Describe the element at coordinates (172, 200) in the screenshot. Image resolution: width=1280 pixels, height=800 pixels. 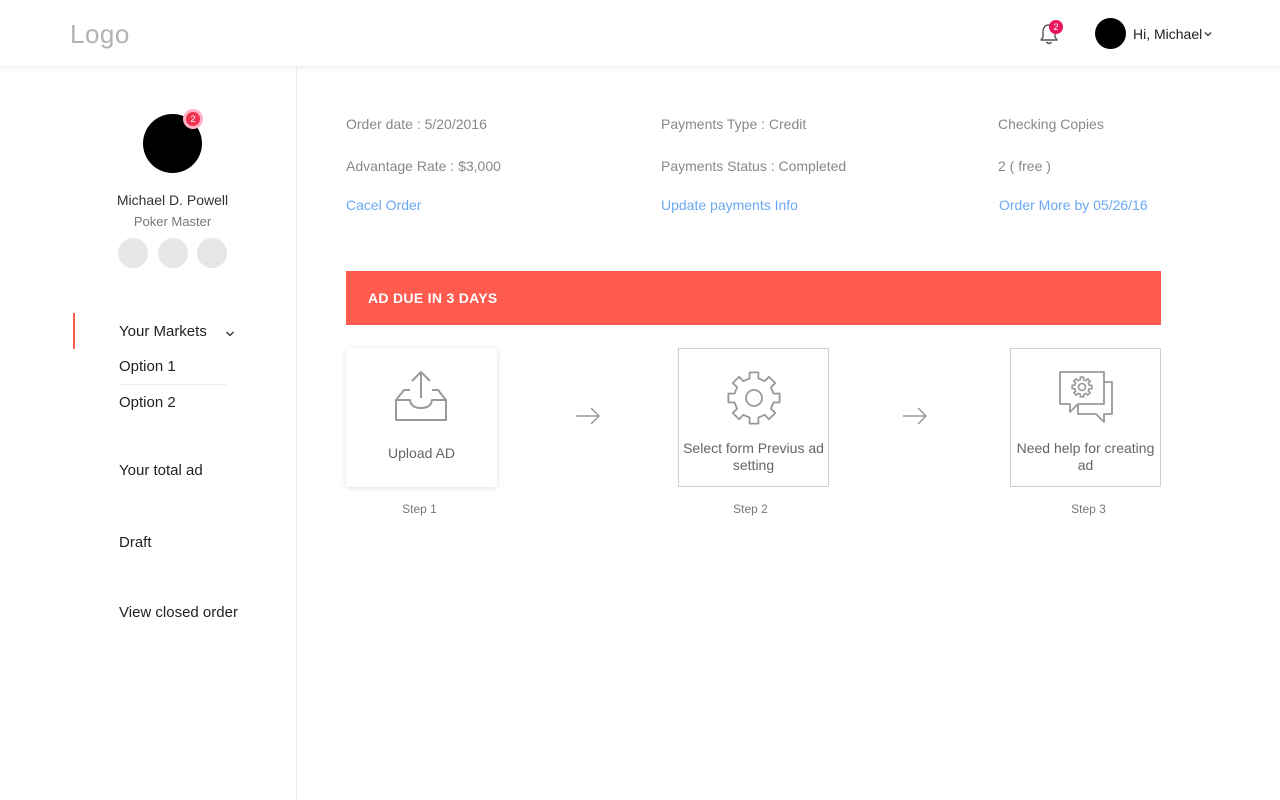
I see `profile-name: Michael D. Powell` at that location.